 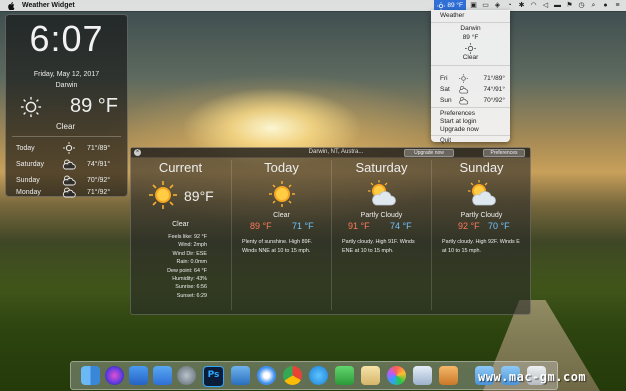 I want to click on preferences-button: Preferences, so click(x=504, y=153).